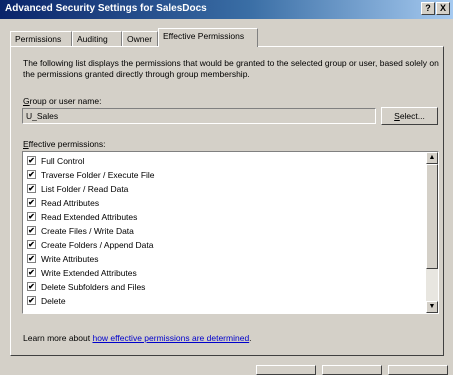 Image resolution: width=453 pixels, height=375 pixels. Describe the element at coordinates (208, 37) in the screenshot. I see `tab-effective-permissions: Effective Permissions` at that location.